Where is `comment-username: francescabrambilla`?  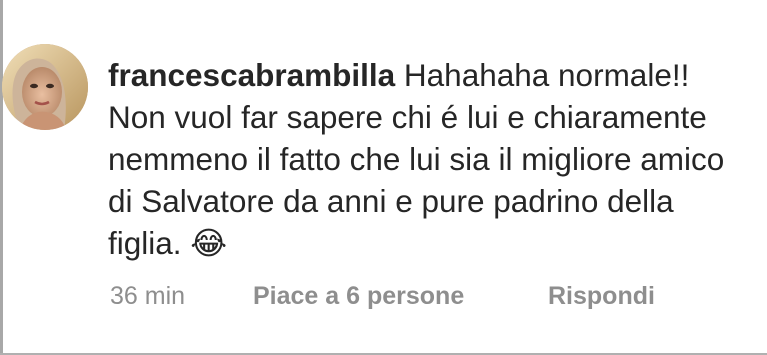 comment-username: francescabrambilla is located at coordinates (251, 75).